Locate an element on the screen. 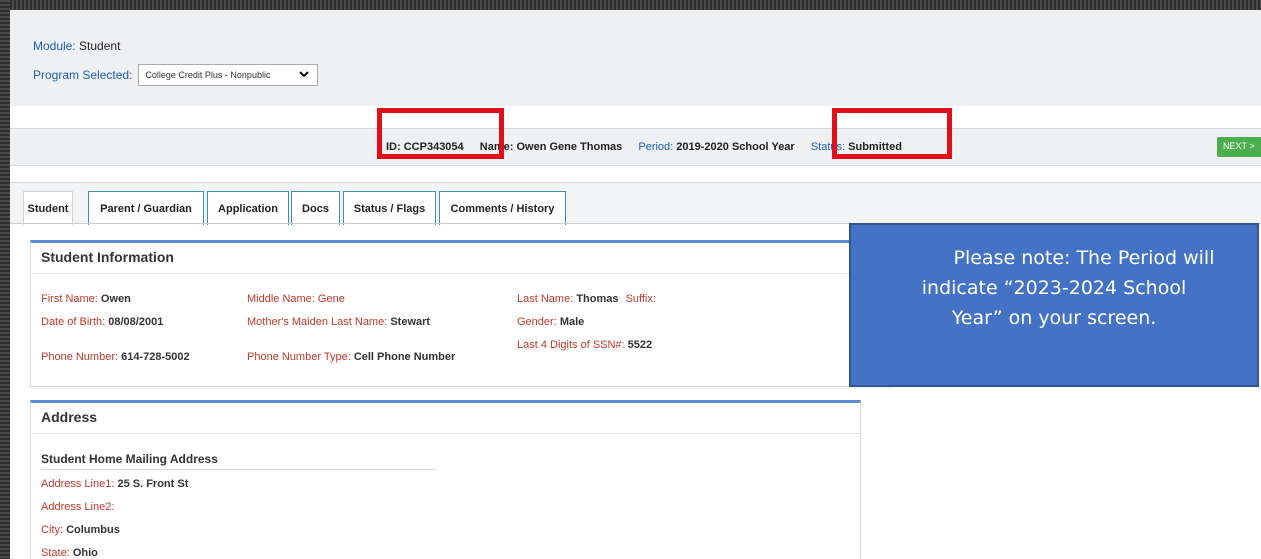  note-line-2: indicate “2023-2024 School is located at coordinates (1054, 288).